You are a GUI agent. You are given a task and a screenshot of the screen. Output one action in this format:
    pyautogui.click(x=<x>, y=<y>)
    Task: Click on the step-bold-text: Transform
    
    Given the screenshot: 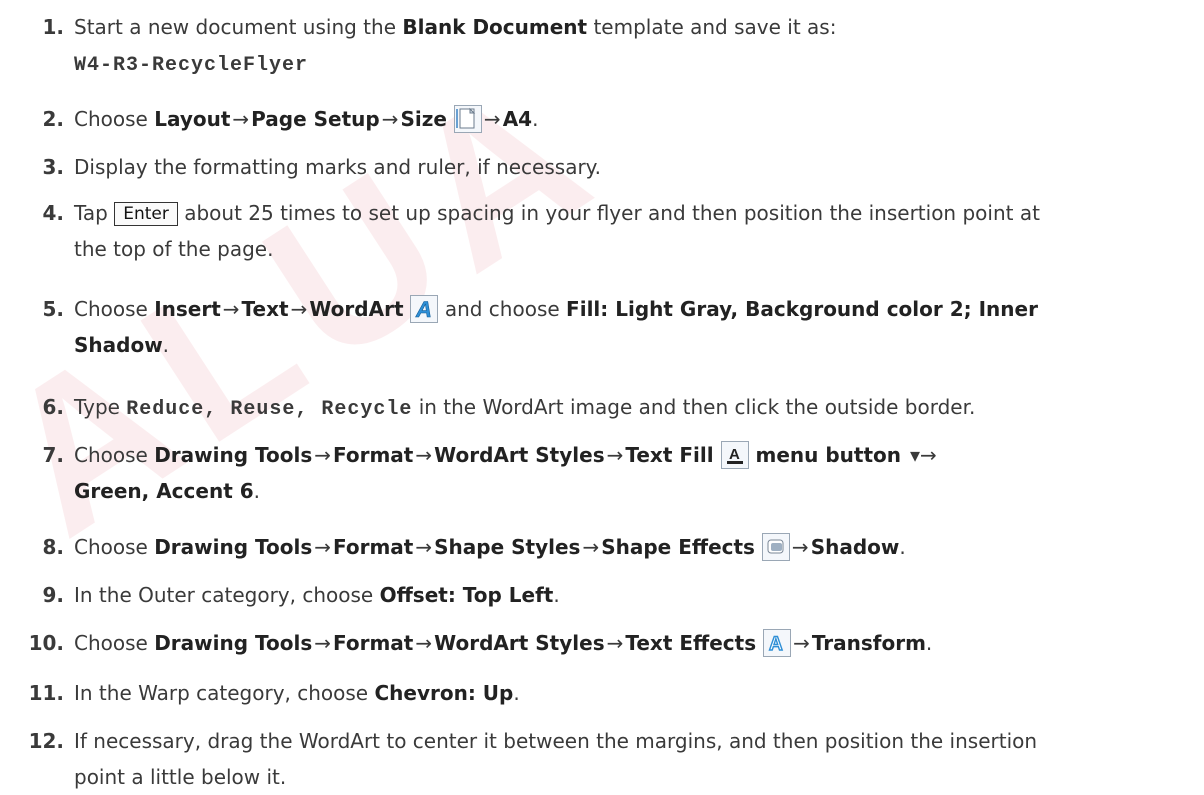 What is the action you would take?
    pyautogui.click(x=868, y=643)
    